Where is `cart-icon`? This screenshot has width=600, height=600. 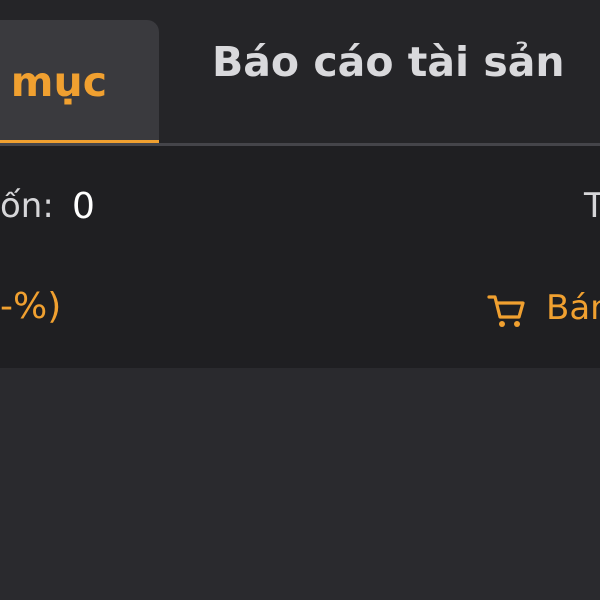
cart-icon is located at coordinates (506, 310).